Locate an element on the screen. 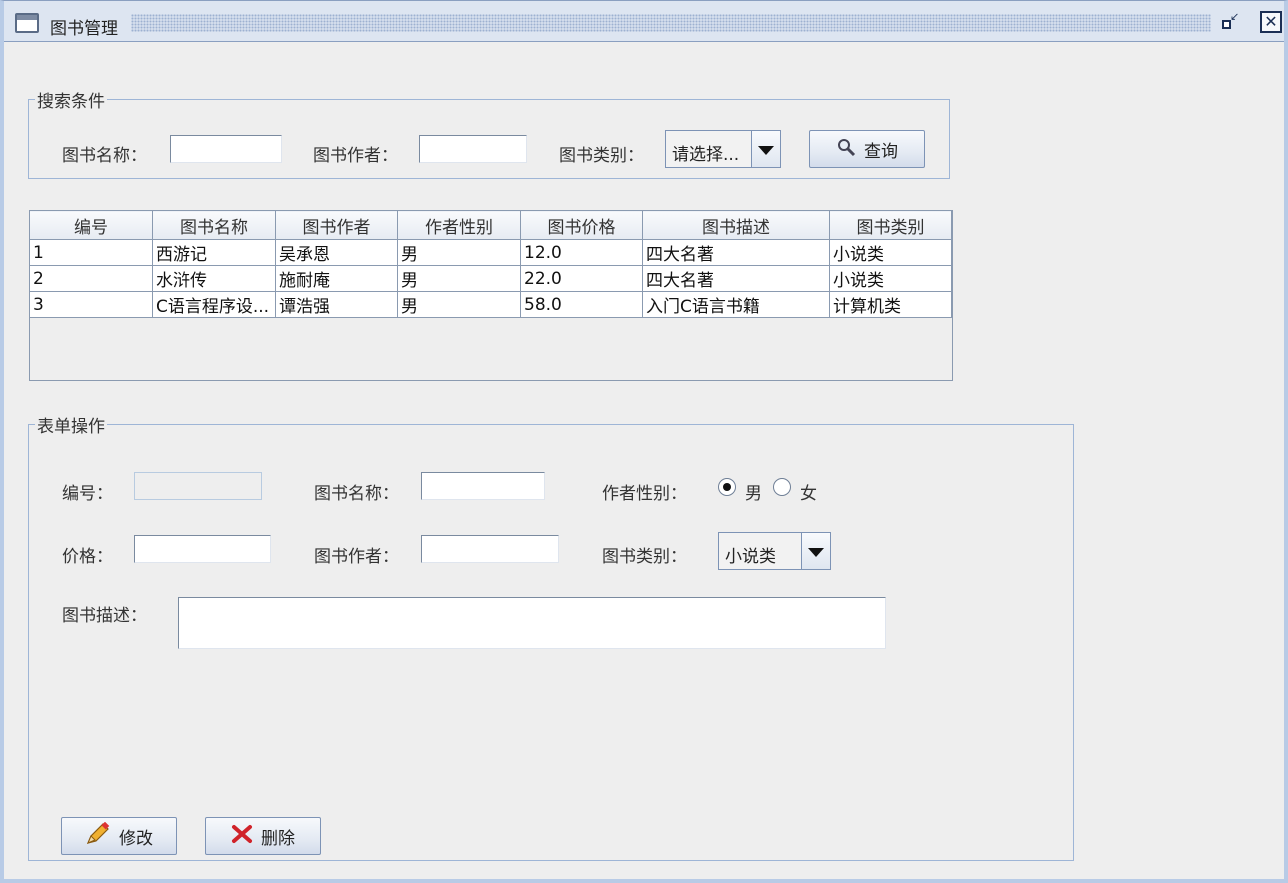 This screenshot has height=883, width=1288. table-row: 2 水浒传 施耐庵 男 22.0 四大名著 小说类 is located at coordinates (490, 278).